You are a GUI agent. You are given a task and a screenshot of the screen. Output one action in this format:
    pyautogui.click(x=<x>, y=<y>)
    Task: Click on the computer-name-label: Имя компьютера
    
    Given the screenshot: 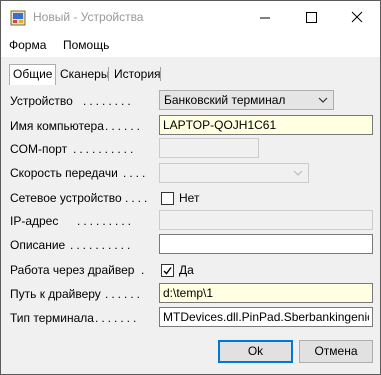 What is the action you would take?
    pyautogui.click(x=57, y=126)
    